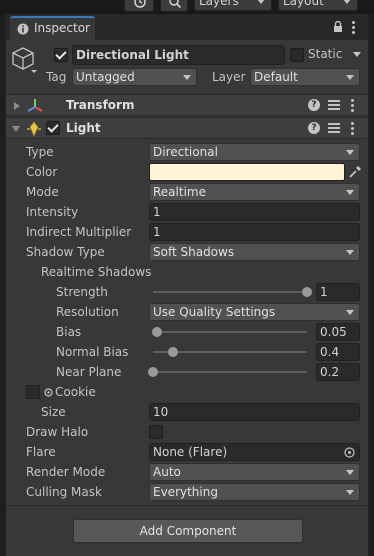 This screenshot has width=374, height=556. Describe the element at coordinates (62, 28) in the screenshot. I see `tab-inspector-label: Inspector` at that location.